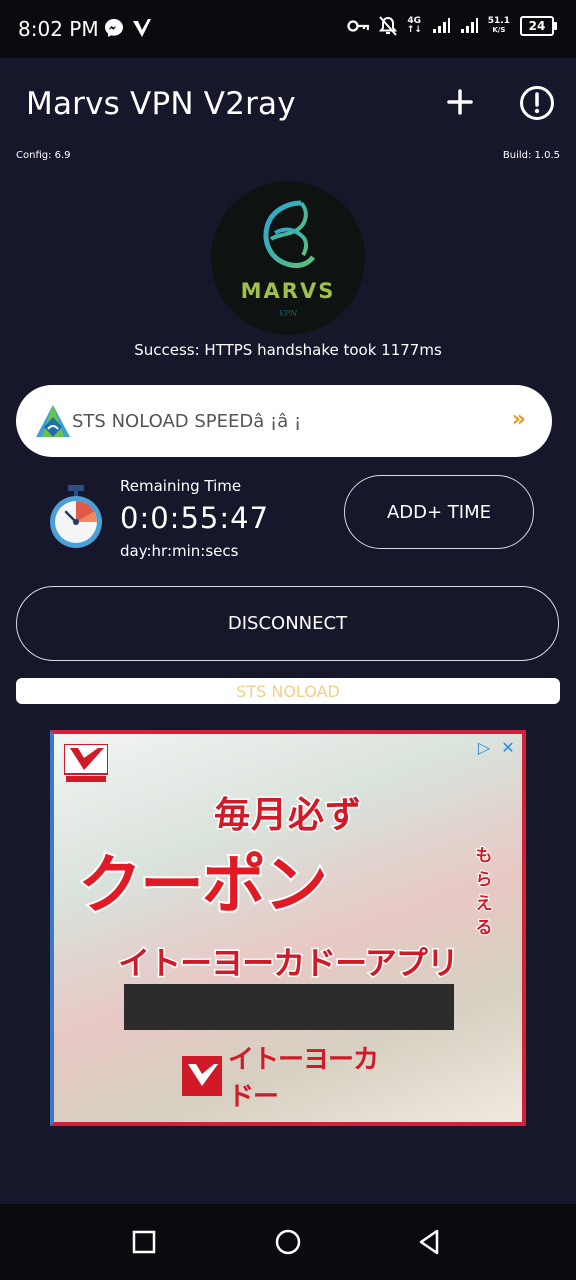  I want to click on key-icon, so click(358, 26).